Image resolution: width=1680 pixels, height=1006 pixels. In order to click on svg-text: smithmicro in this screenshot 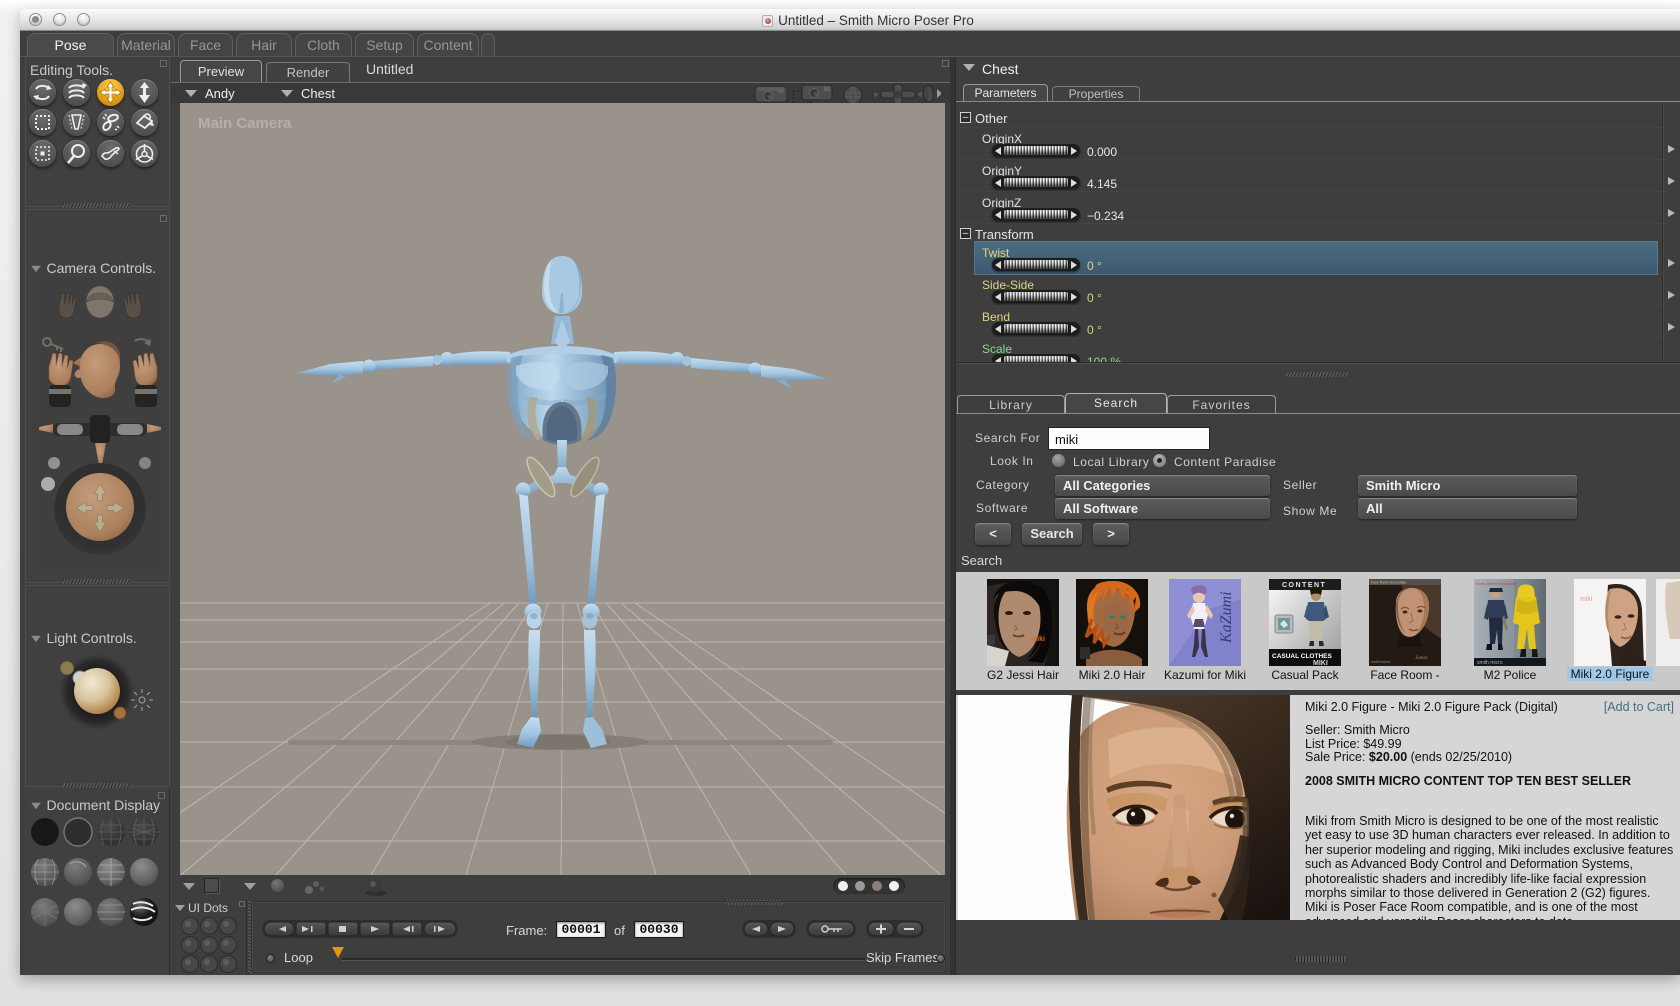, I will do `click(1381, 661)`.